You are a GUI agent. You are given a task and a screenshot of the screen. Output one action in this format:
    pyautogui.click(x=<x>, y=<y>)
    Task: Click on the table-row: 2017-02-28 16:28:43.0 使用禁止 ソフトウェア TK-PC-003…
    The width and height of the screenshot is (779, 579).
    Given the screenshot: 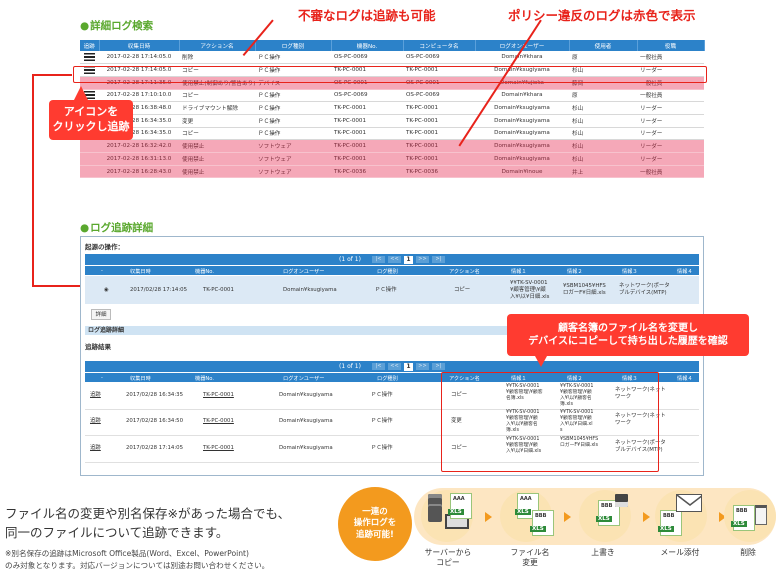 What is the action you would take?
    pyautogui.click(x=392, y=172)
    